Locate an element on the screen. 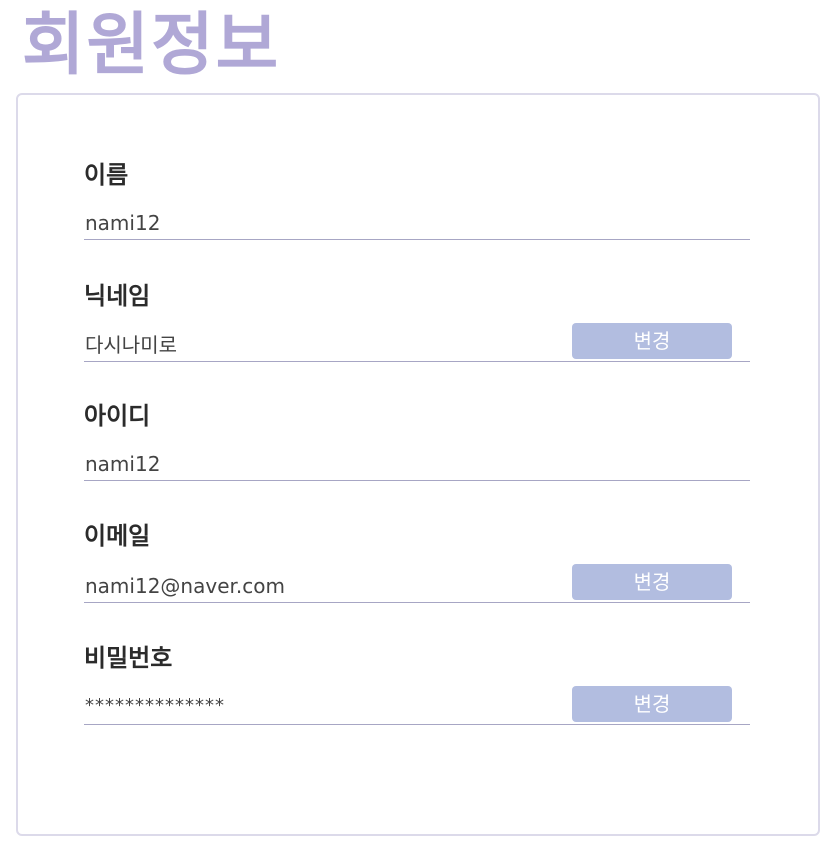  email-value: nami12@naver.com is located at coordinates (185, 586).